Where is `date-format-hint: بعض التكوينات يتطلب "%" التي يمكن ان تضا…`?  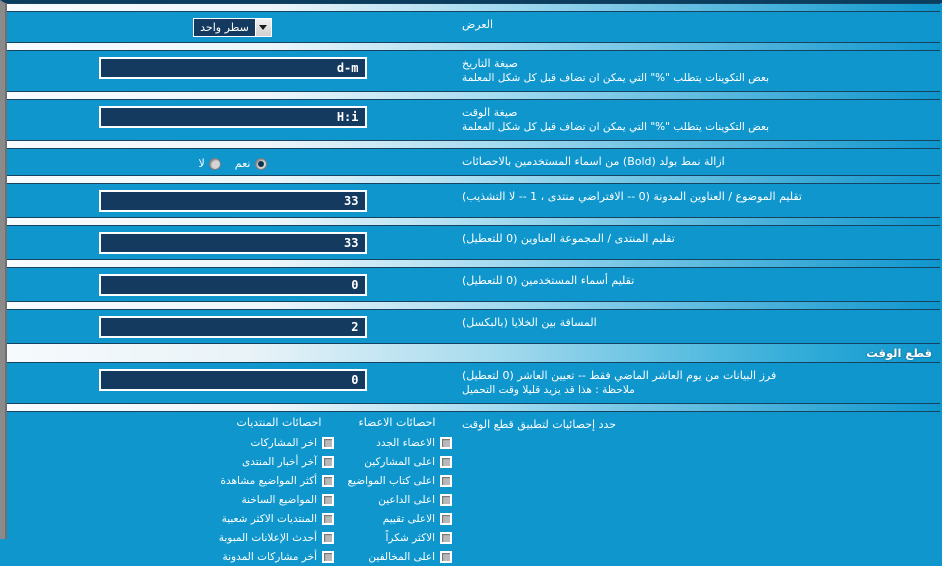 date-format-hint: بعض التكوينات يتطلب "%" التي يمكن ان تضا… is located at coordinates (616, 78).